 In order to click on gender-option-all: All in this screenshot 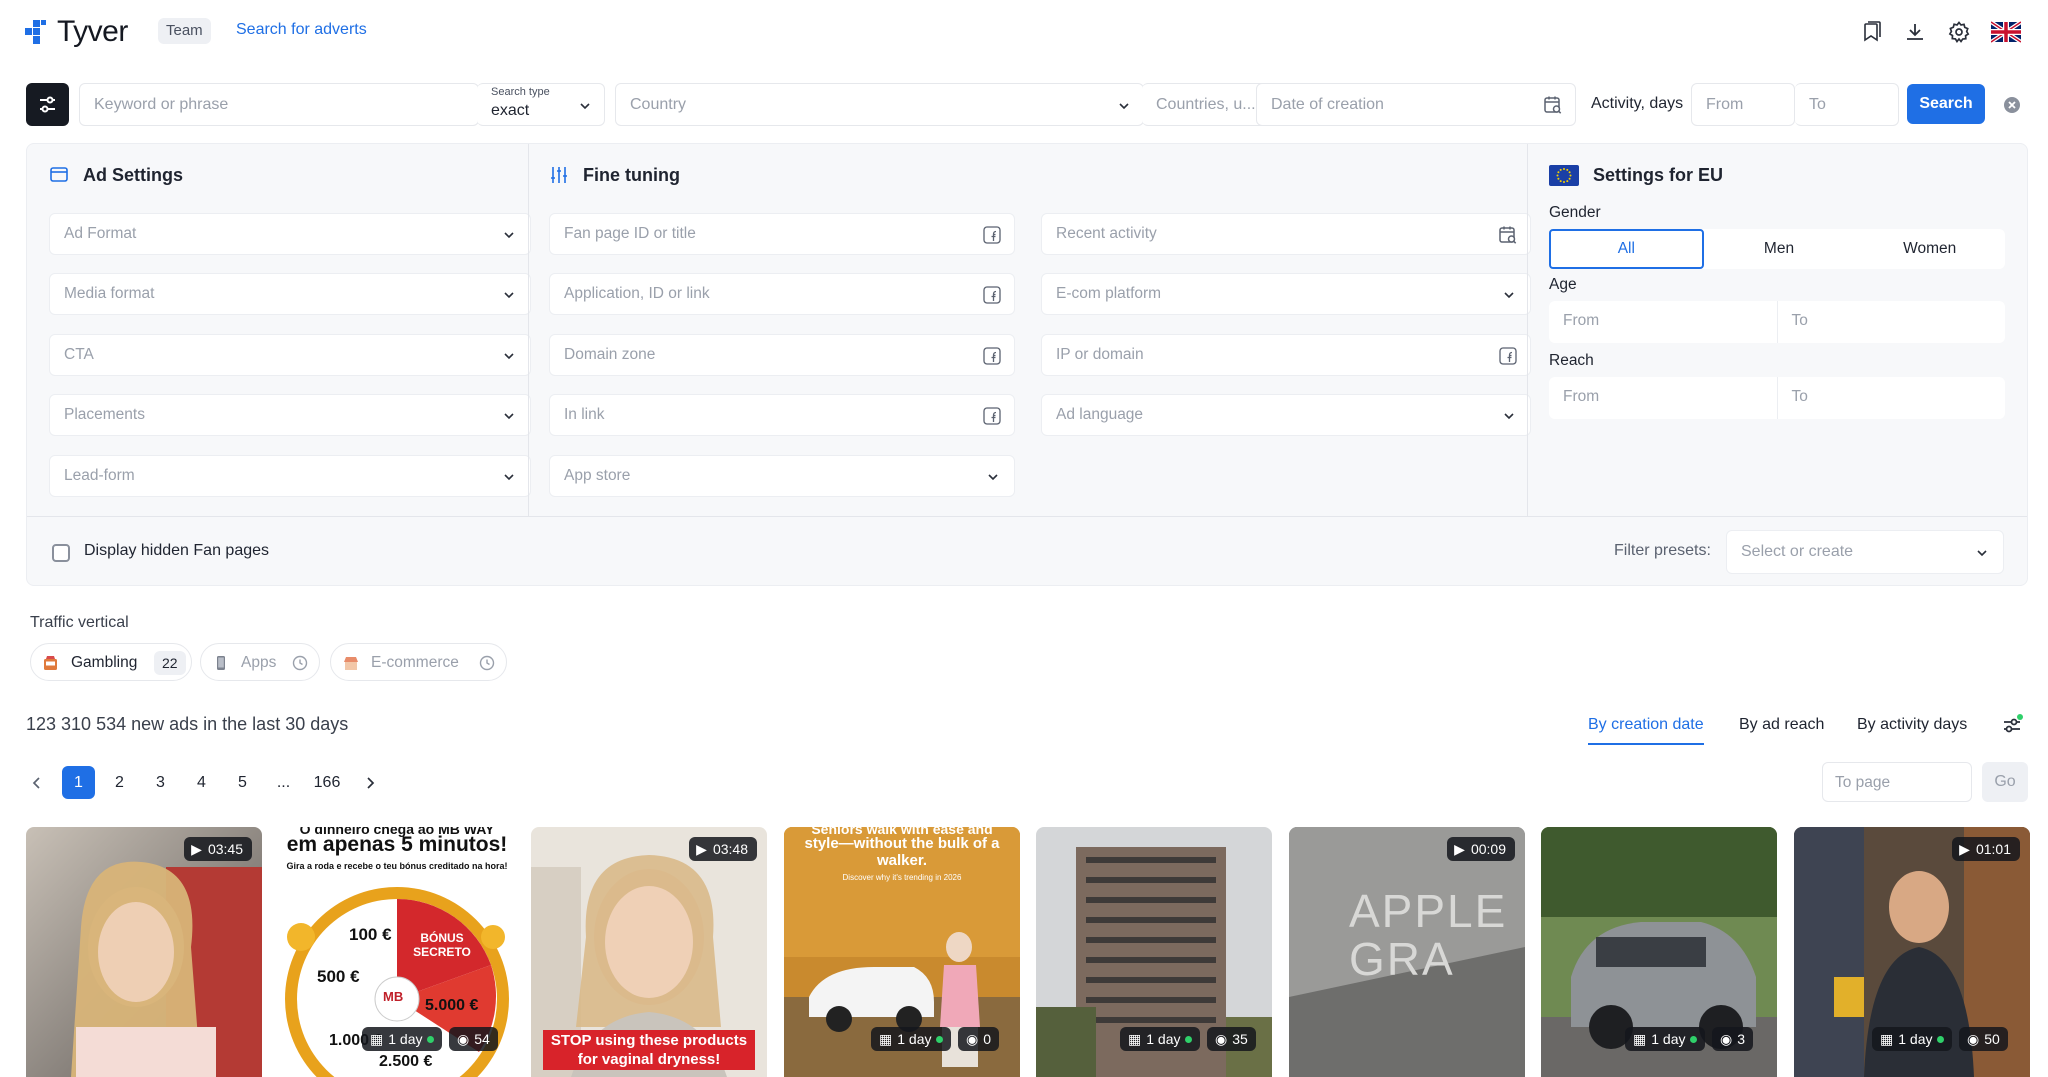, I will do `click(1626, 249)`.